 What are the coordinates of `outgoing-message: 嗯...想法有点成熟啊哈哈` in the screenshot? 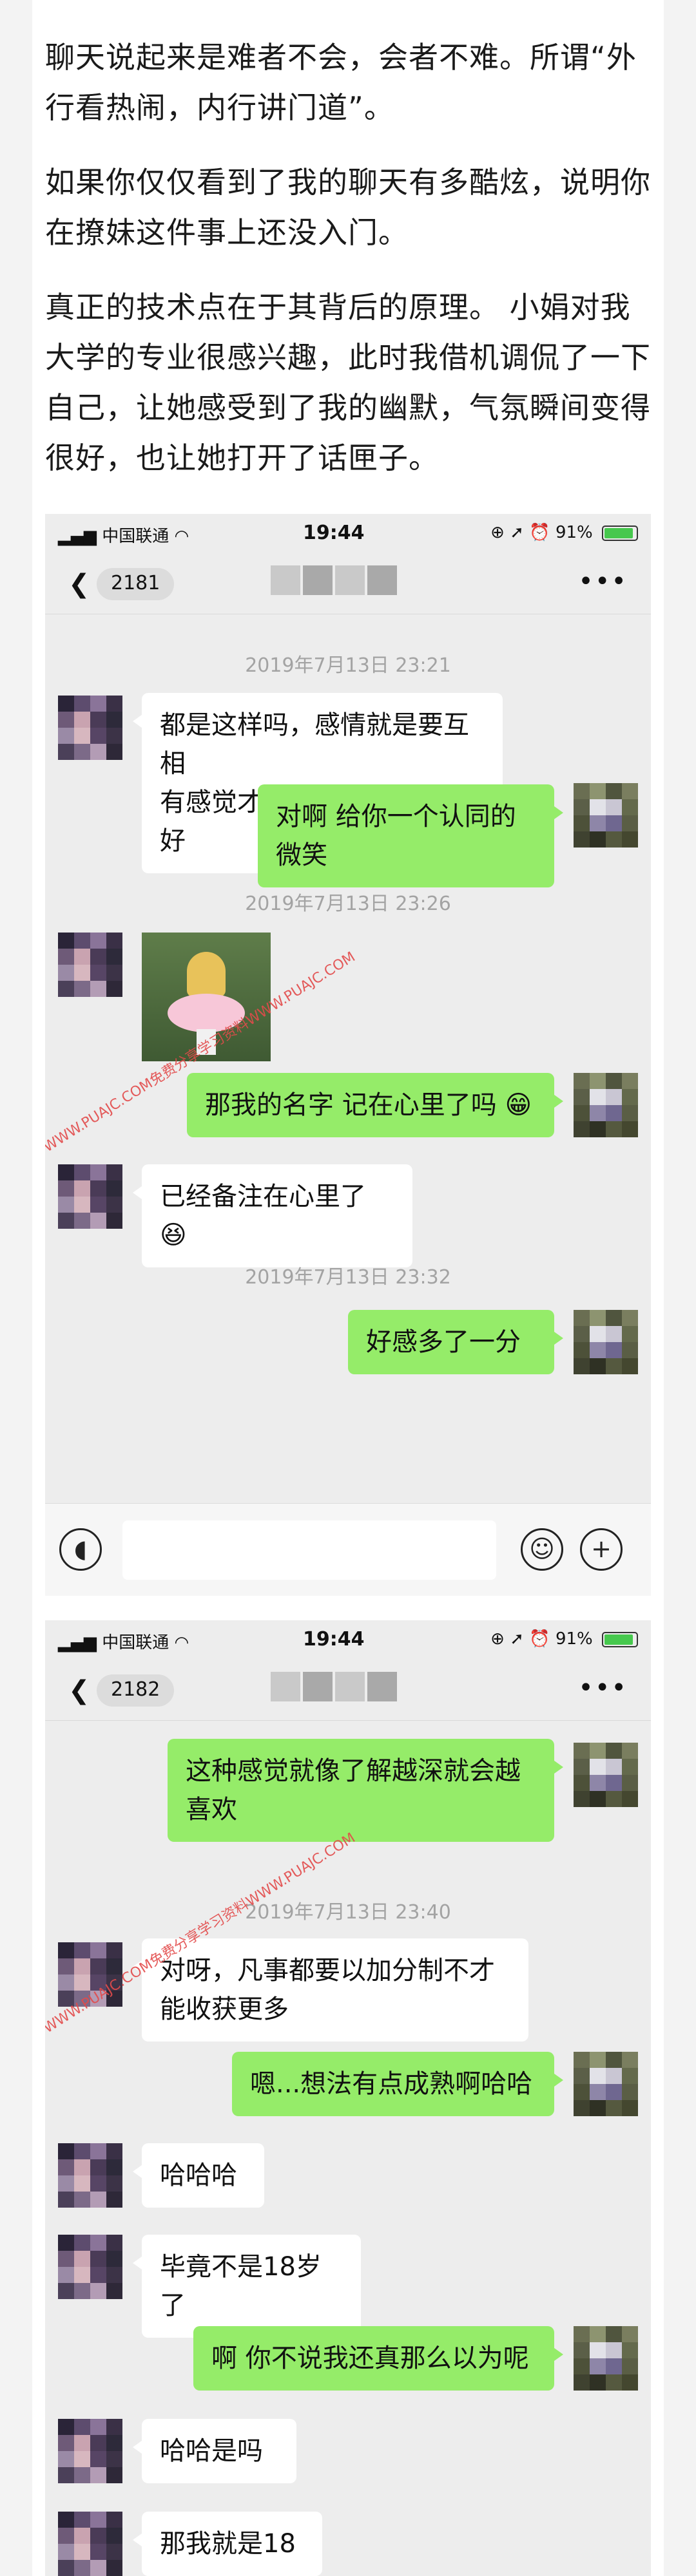 It's located at (397, 2084).